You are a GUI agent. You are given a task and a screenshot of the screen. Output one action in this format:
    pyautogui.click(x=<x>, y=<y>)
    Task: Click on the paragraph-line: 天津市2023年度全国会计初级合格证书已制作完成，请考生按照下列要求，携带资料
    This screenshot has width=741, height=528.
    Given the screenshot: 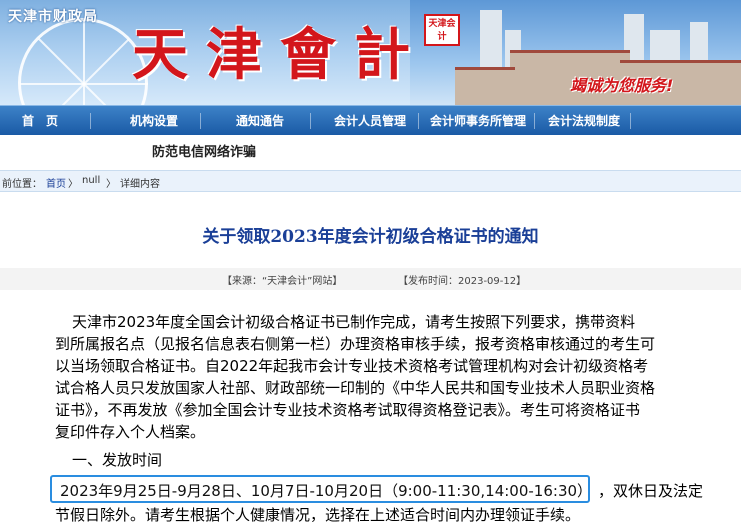 What is the action you would take?
    pyautogui.click(x=354, y=322)
    